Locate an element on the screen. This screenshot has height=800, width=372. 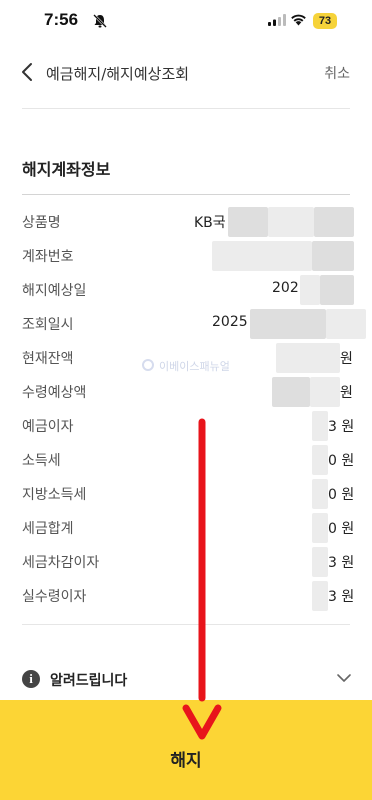
signal-icon is located at coordinates (277, 20).